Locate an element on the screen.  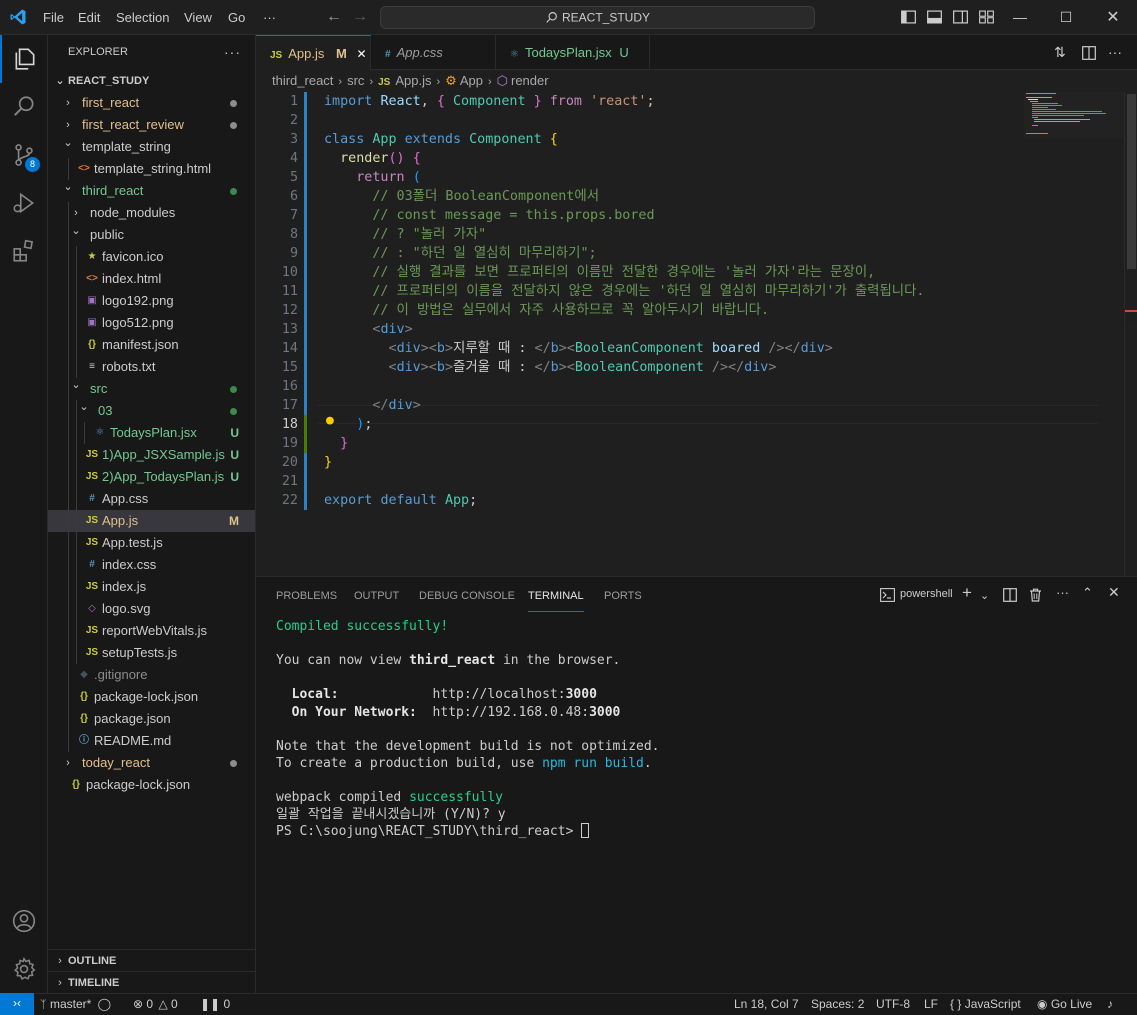
remote-indicator-icon: ›‹ is located at coordinates (17, 1004).